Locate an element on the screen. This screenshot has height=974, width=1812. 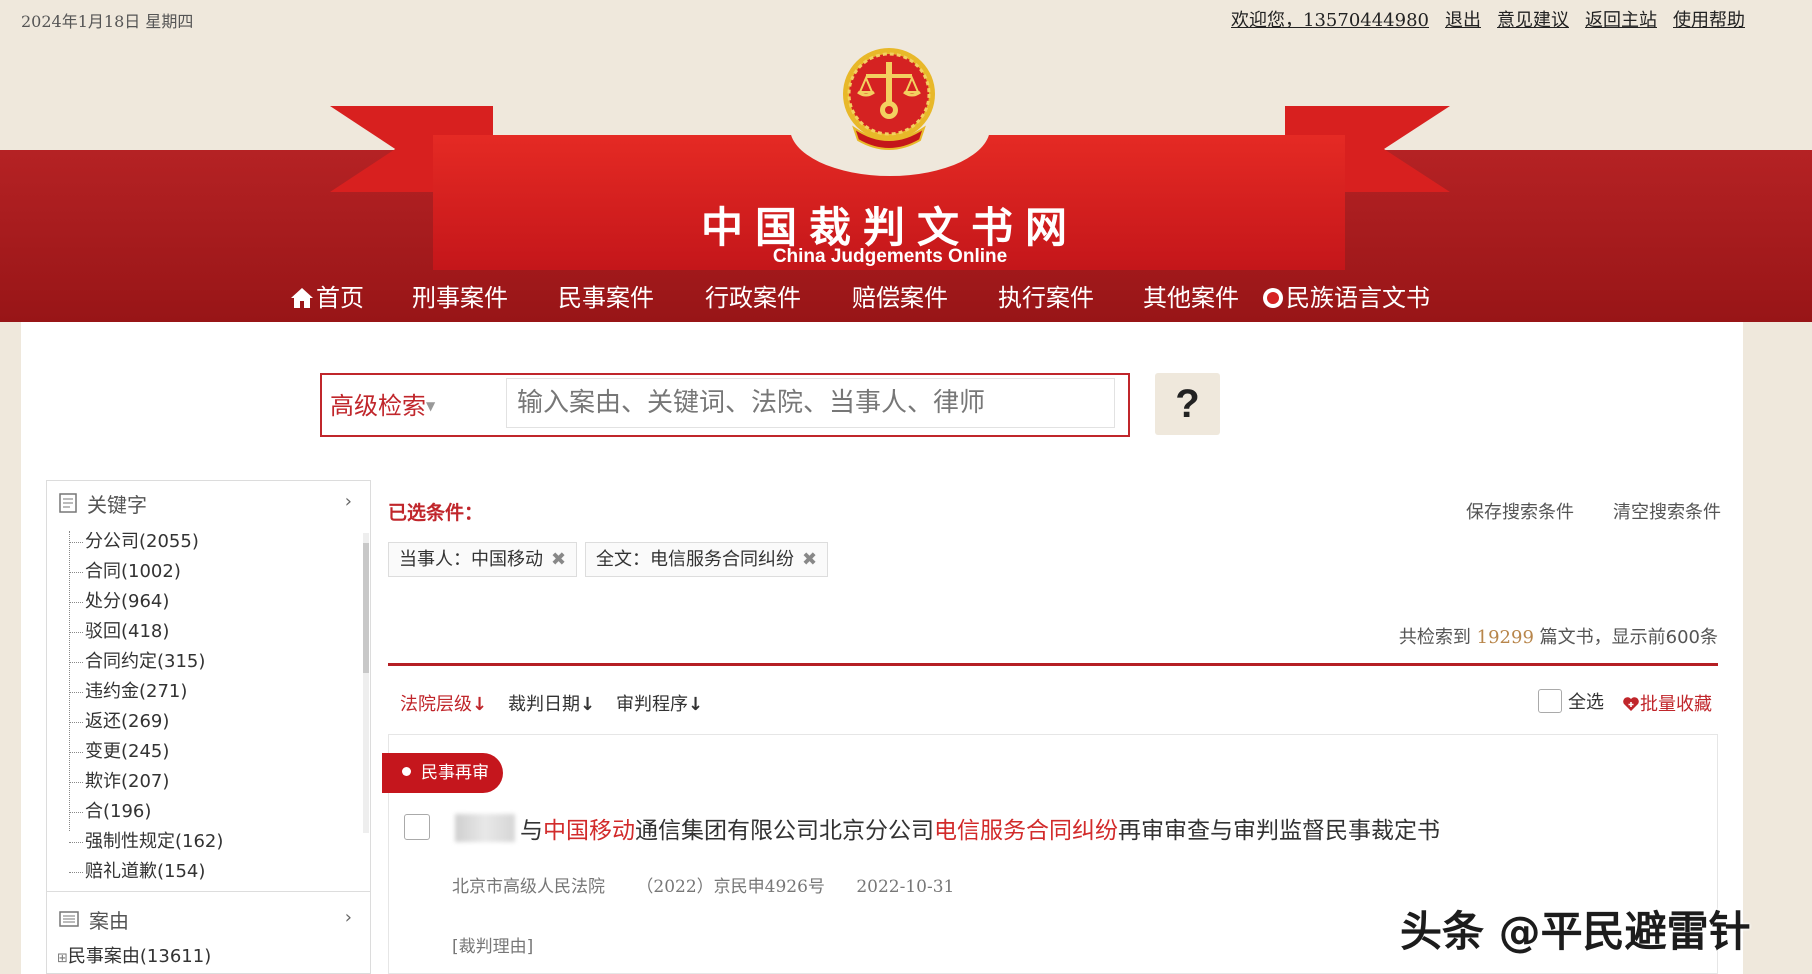
redacted-party-name is located at coordinates (485, 828).